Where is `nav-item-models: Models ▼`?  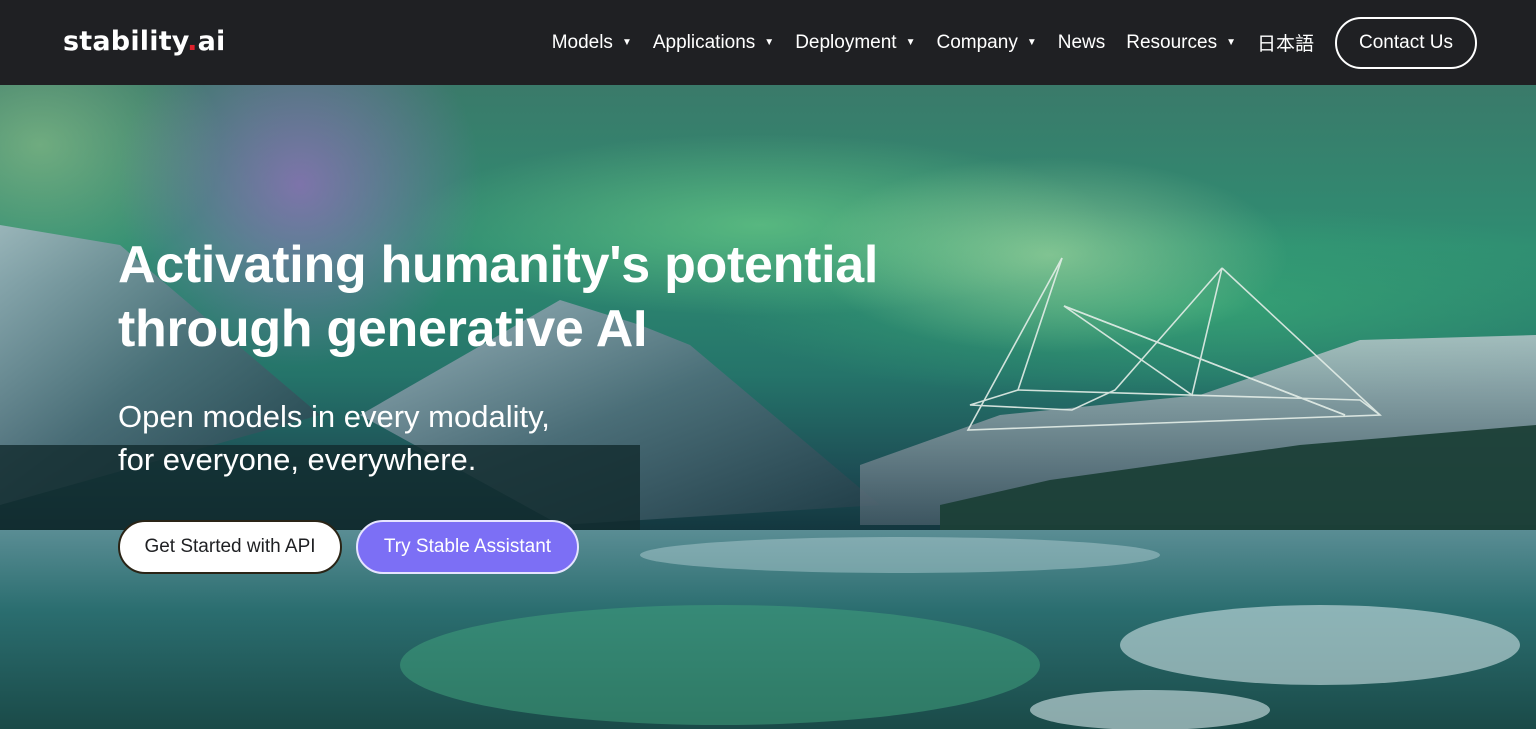
nav-item-models: Models ▼ is located at coordinates (592, 43).